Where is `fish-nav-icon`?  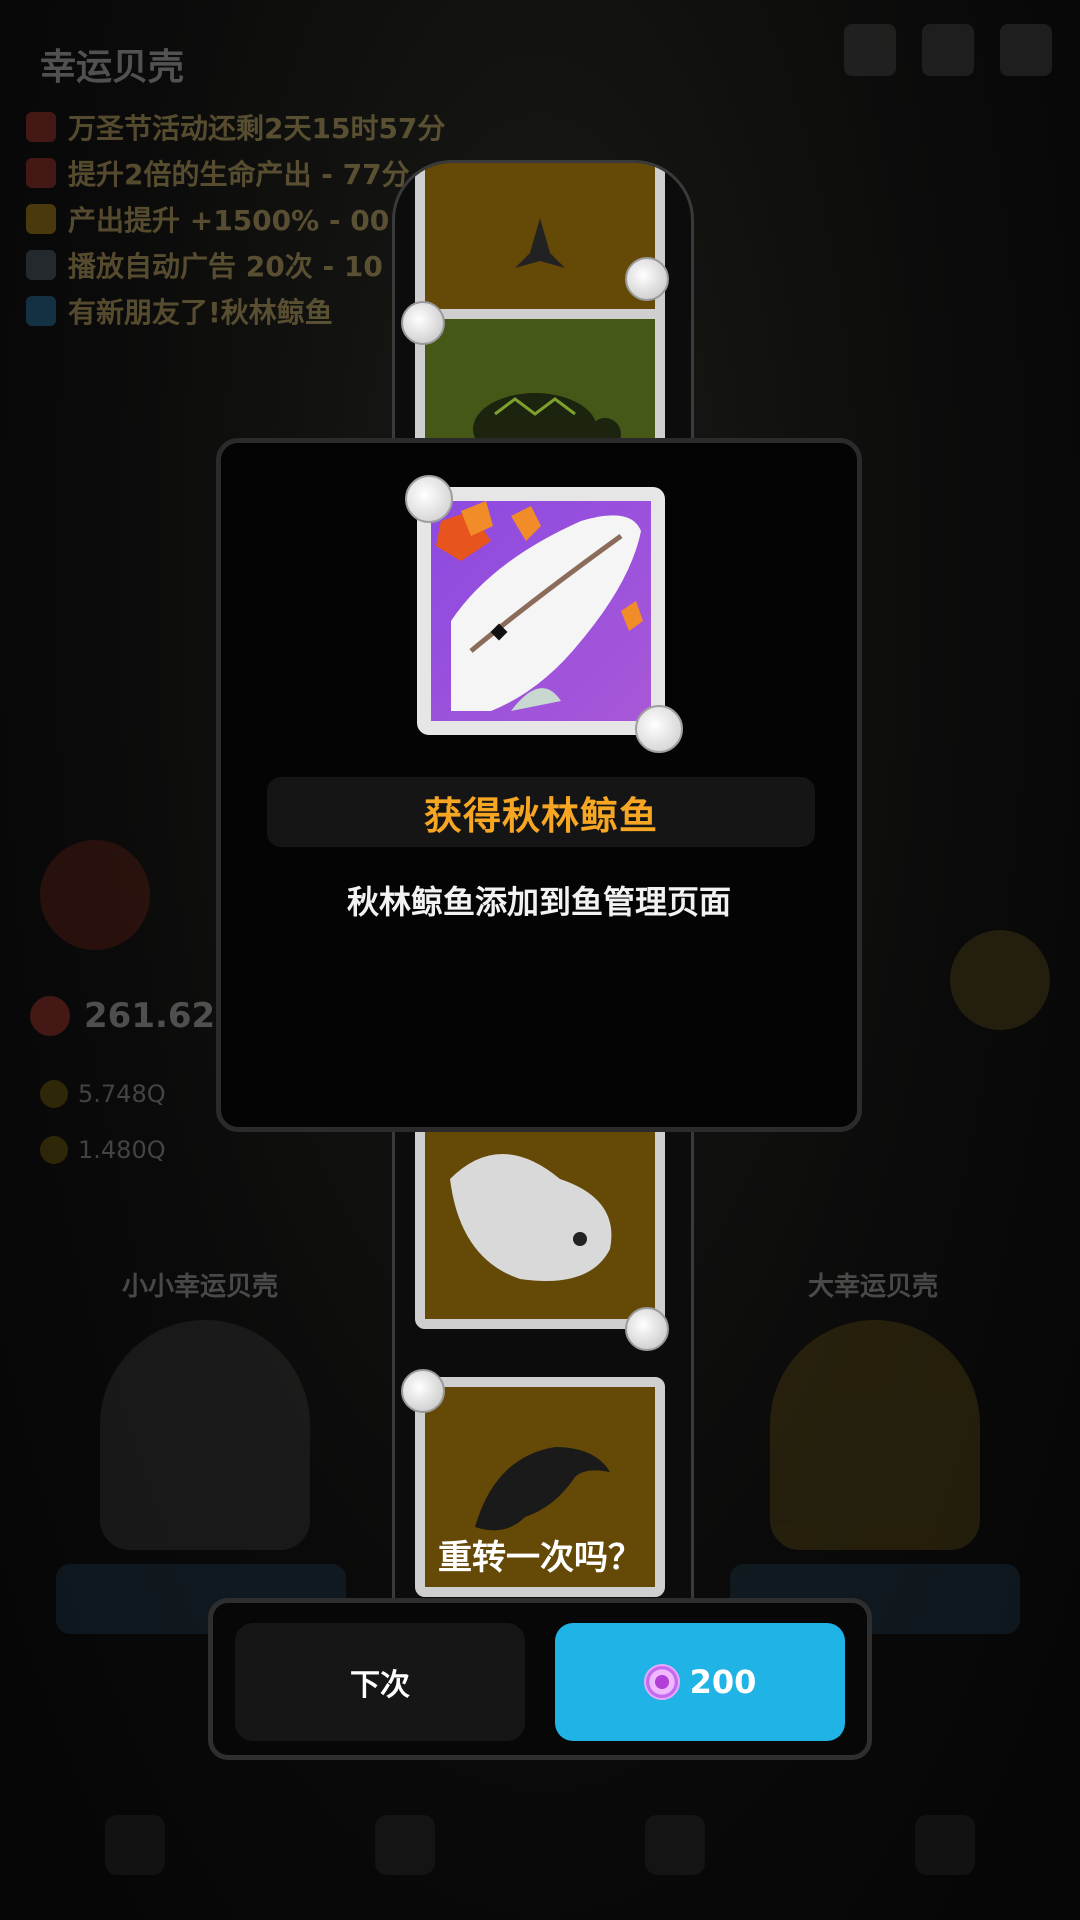 fish-nav-icon is located at coordinates (405, 1845).